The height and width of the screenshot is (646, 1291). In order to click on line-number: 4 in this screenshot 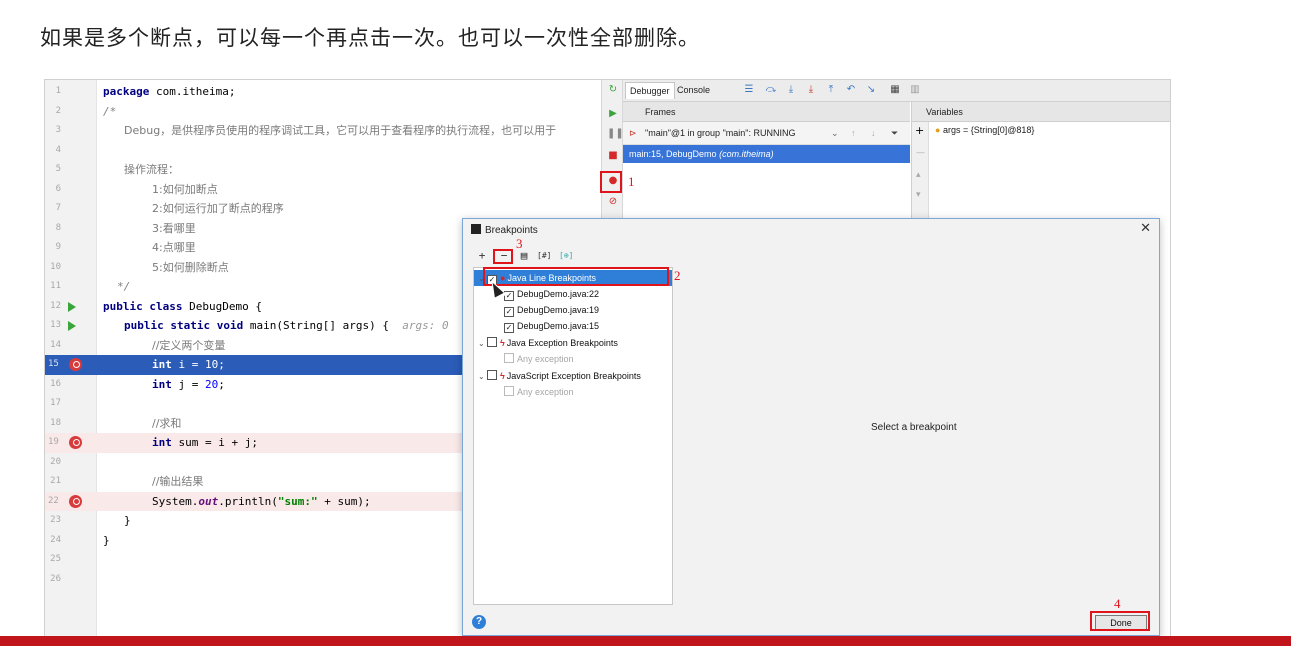, I will do `click(58, 149)`.